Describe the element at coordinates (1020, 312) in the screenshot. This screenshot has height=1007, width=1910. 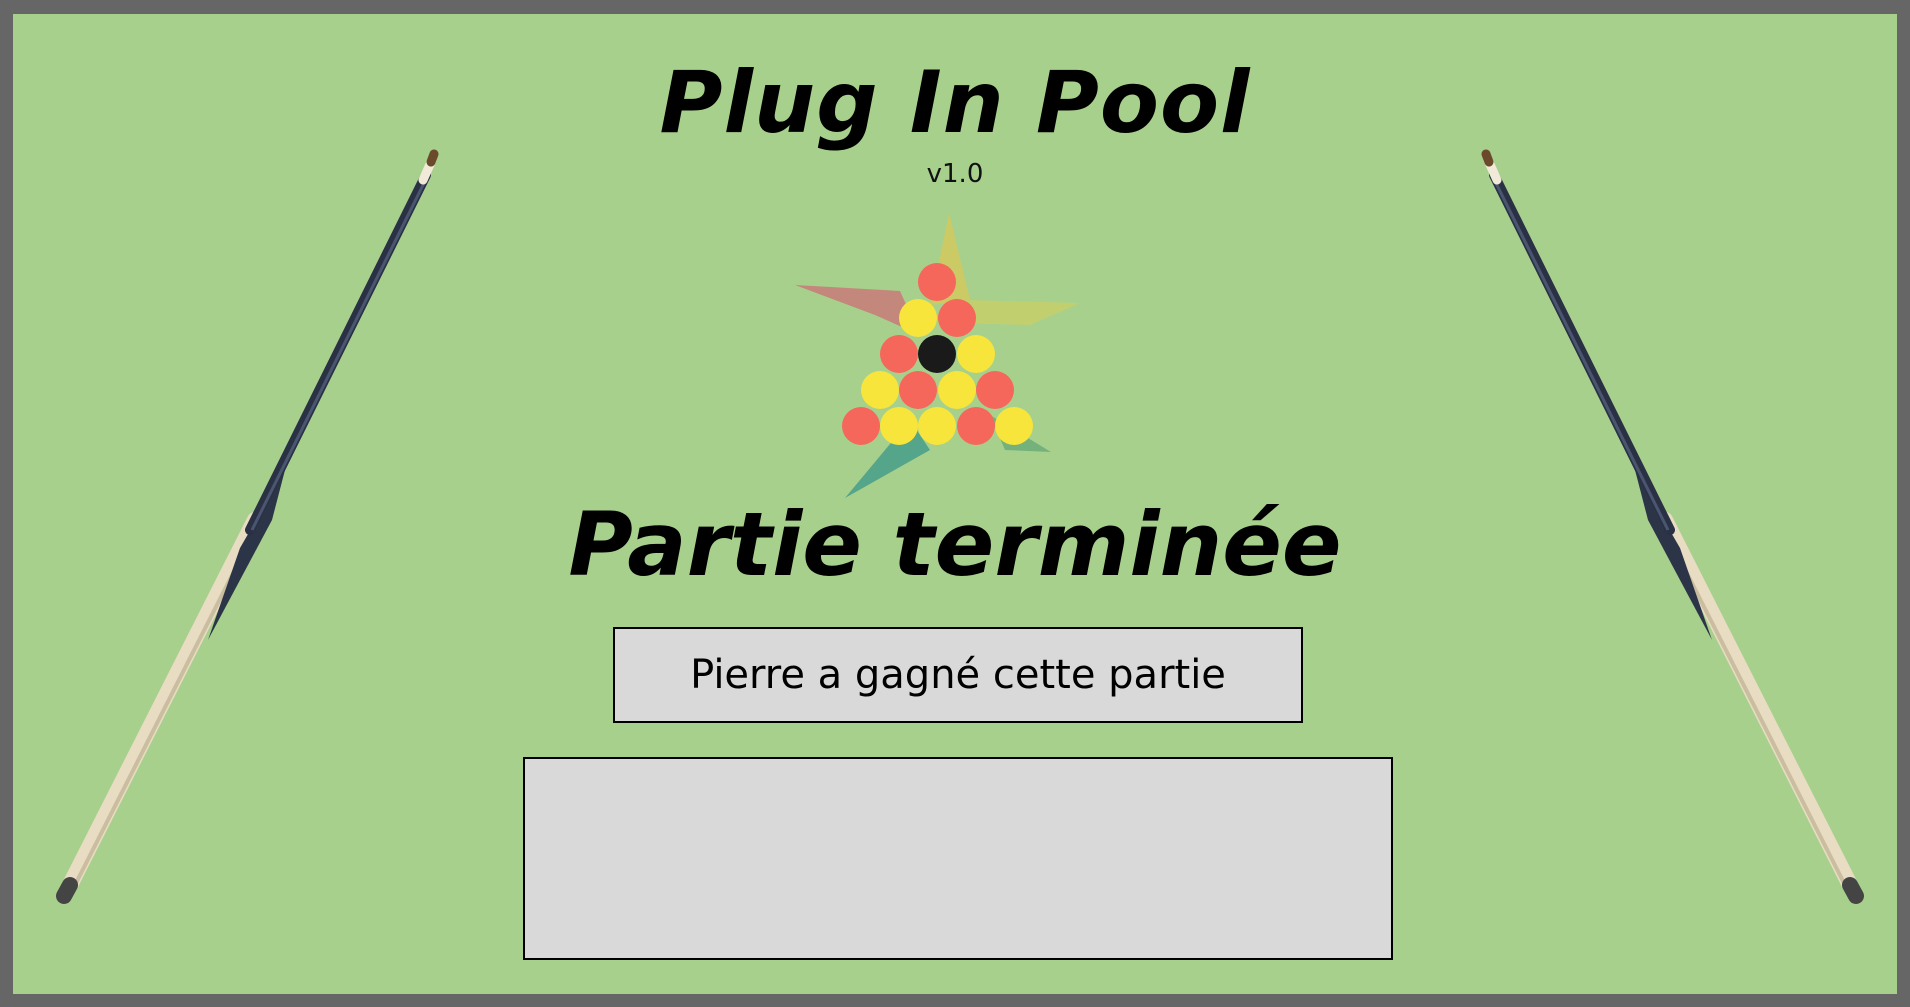
I see `logo-star-right-arm` at that location.